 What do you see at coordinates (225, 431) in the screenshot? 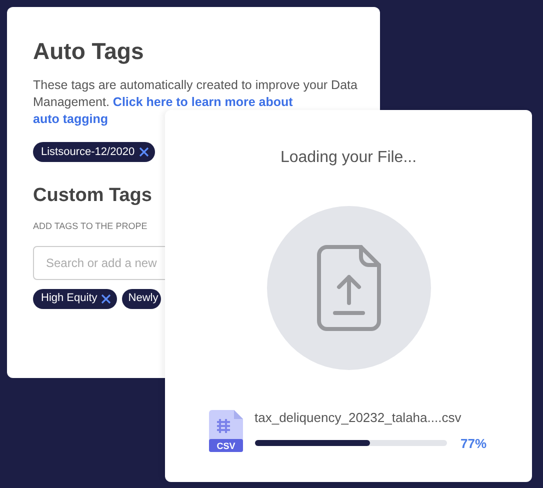
I see `csv-file-icon: CSV` at bounding box center [225, 431].